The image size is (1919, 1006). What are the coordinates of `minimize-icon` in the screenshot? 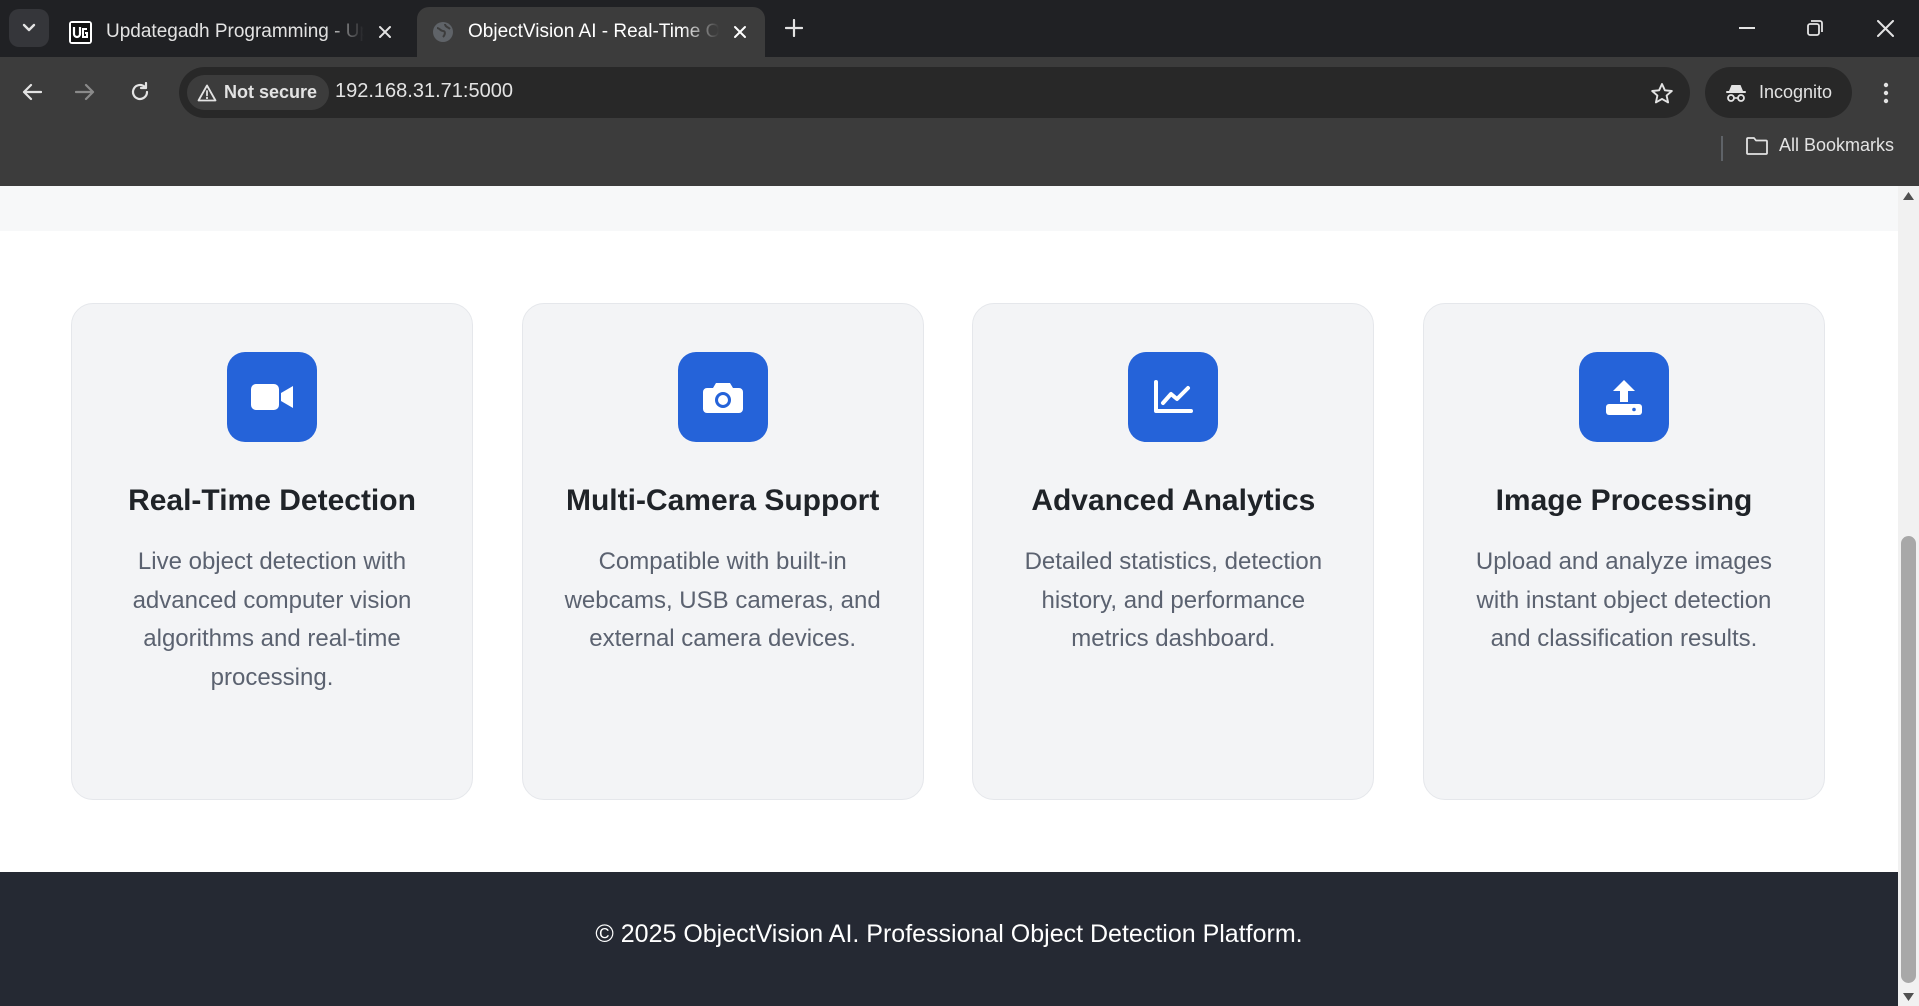 It's located at (1747, 28).